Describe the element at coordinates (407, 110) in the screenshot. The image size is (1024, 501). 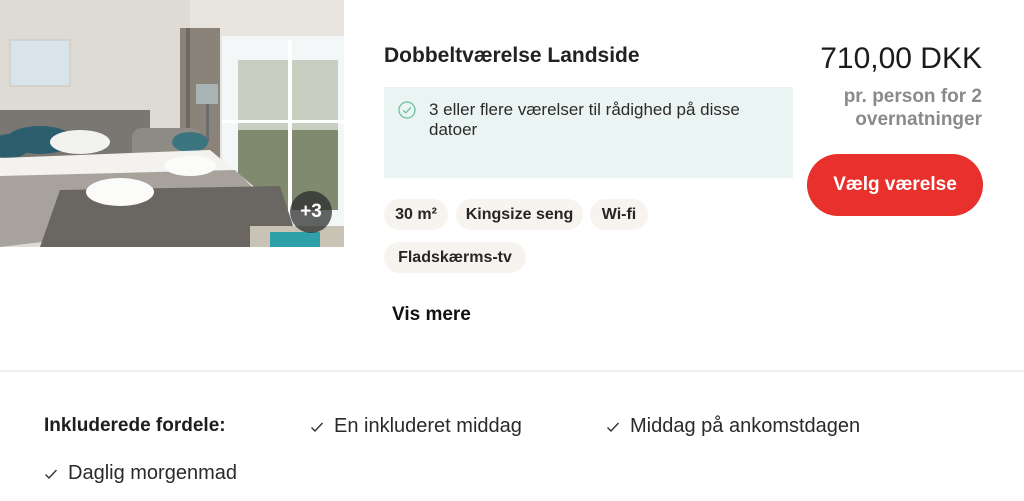
I see `check-circle-icon` at that location.